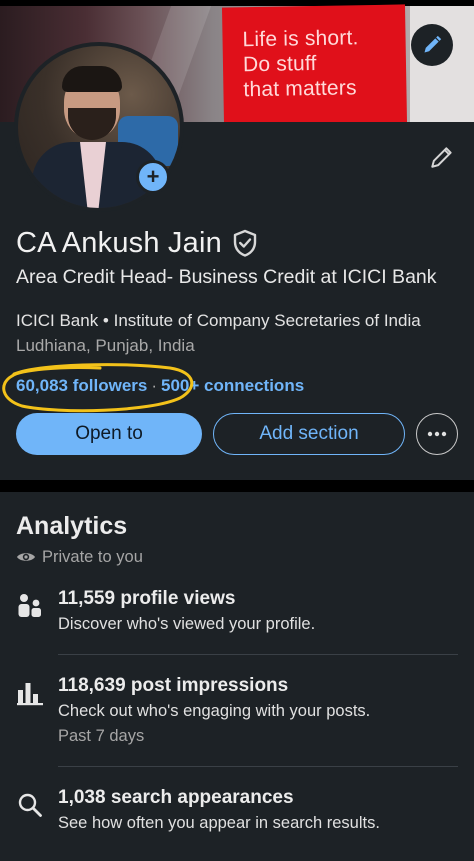 The image size is (474, 861). I want to click on analytics-title: Analytics, so click(72, 526).